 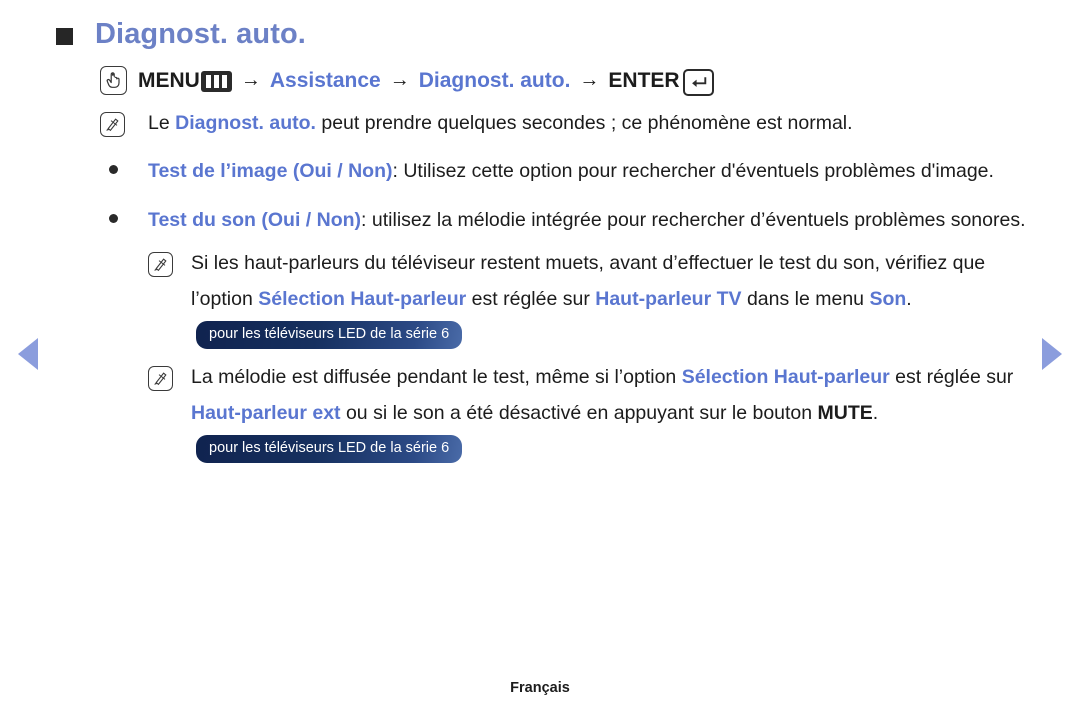 I want to click on menu-step-diagnost-auto: Diagnost. auto., so click(x=495, y=81).